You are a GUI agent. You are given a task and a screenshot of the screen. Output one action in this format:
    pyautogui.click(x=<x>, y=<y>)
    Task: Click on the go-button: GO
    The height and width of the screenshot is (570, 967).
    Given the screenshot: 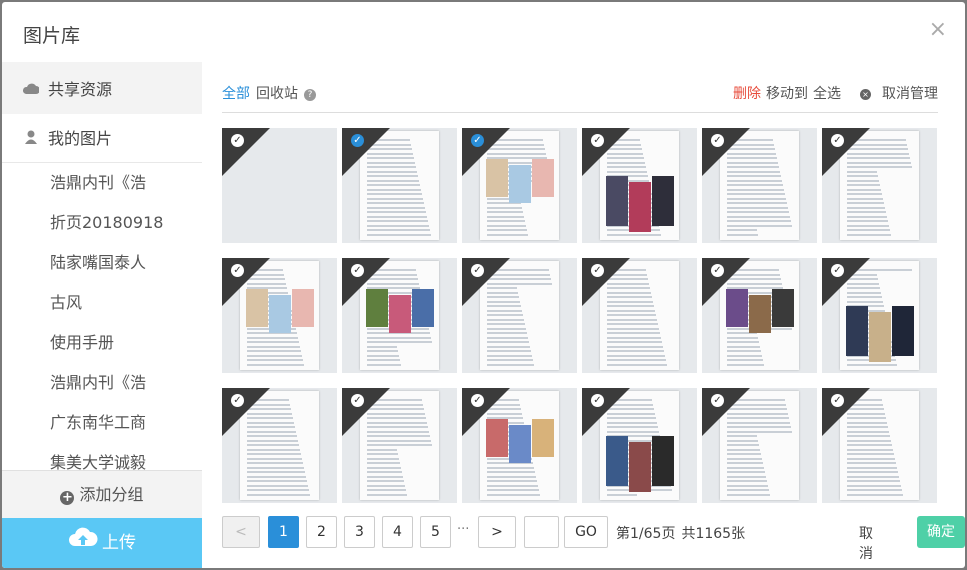 What is the action you would take?
    pyautogui.click(x=586, y=532)
    